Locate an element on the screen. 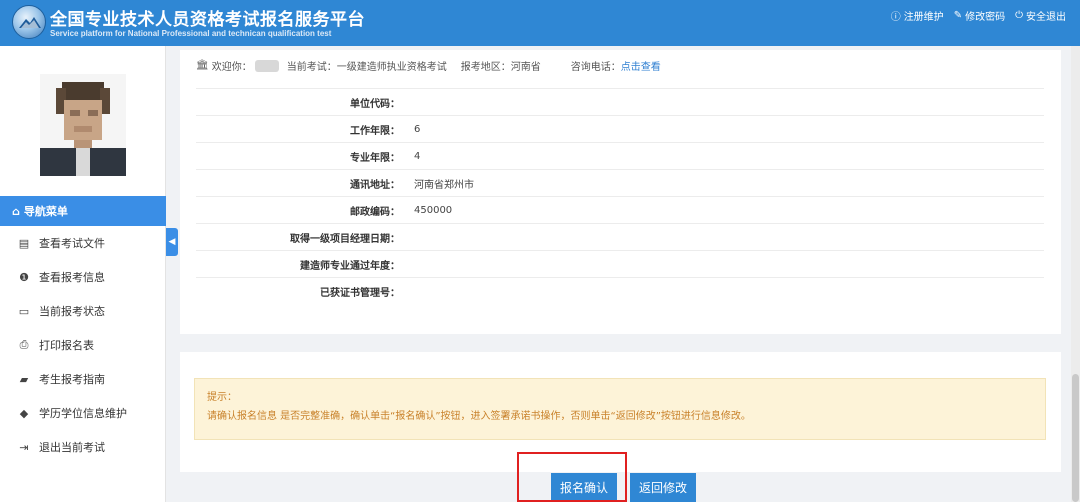  form-row: 单位代码： is located at coordinates (620, 101).